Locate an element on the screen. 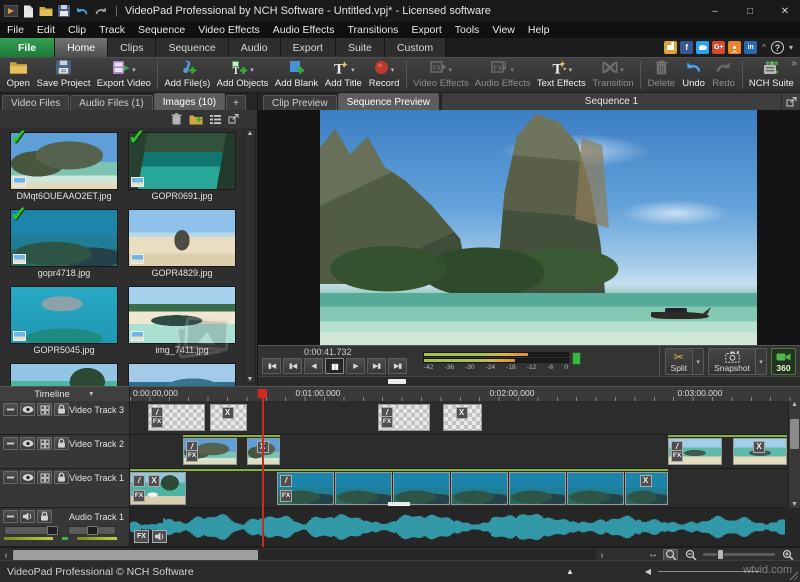 The height and width of the screenshot is (582, 800). new-project-icon is located at coordinates (28, 11).